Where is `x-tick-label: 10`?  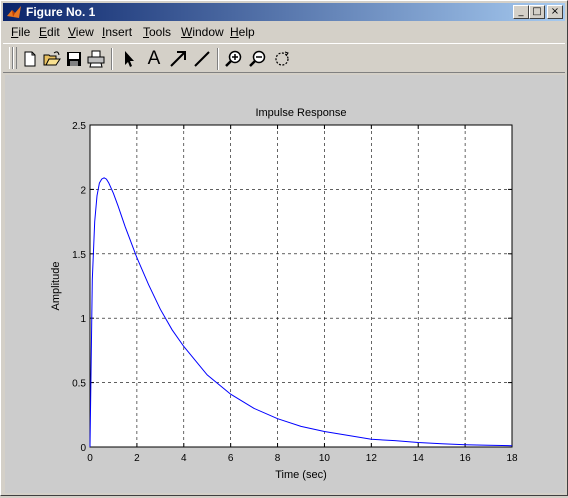 x-tick-label: 10 is located at coordinates (325, 458).